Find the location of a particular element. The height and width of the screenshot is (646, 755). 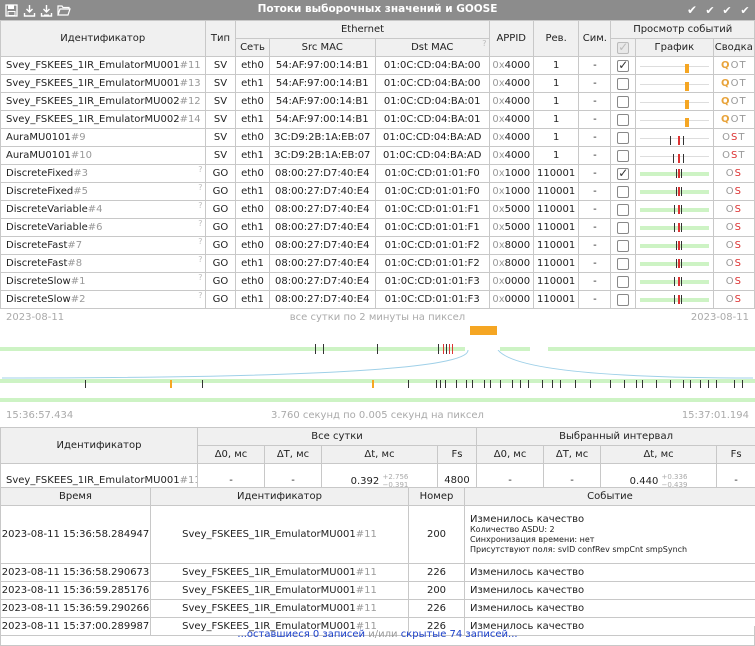

col-summary: Сводка is located at coordinates (733, 47).